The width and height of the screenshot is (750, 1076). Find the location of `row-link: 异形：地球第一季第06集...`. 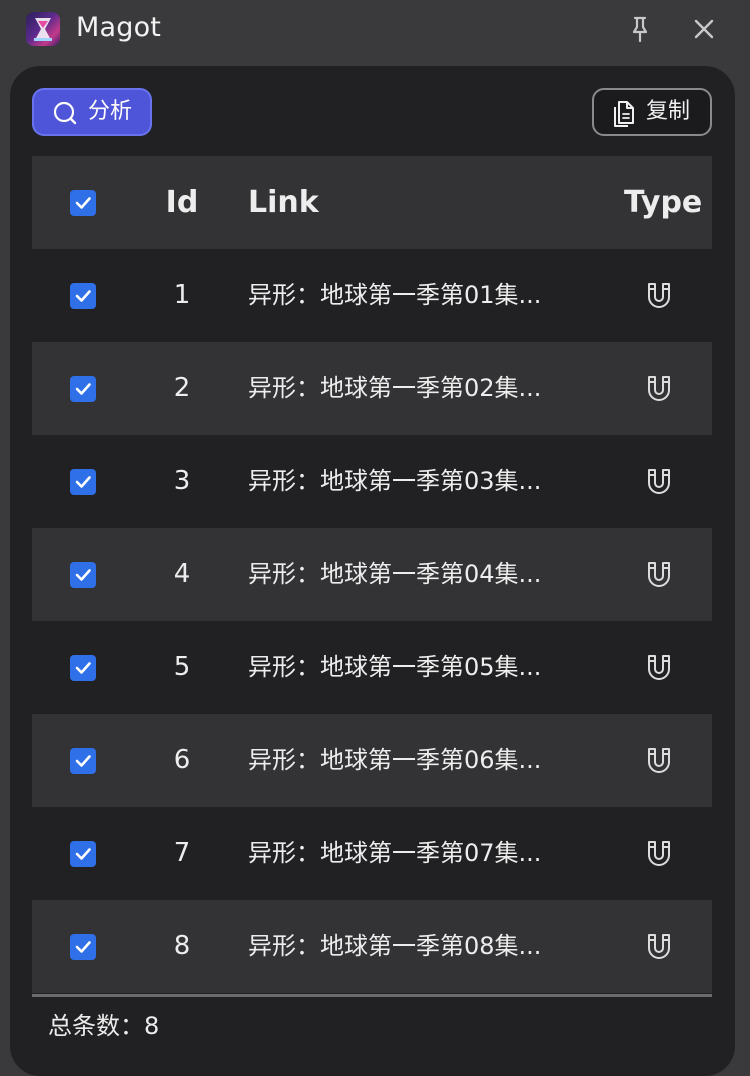

row-link: 异形：地球第一季第06集... is located at coordinates (419, 760).